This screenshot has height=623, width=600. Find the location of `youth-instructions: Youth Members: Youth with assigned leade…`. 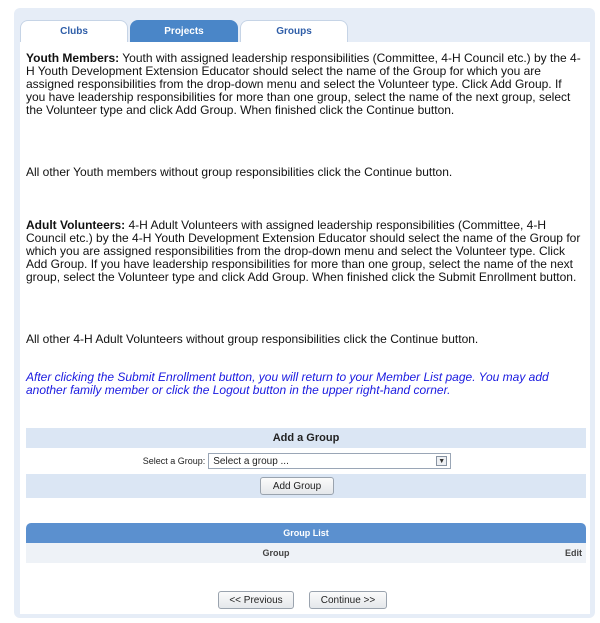

youth-instructions: Youth Members: Youth with assigned leade… is located at coordinates (305, 84).